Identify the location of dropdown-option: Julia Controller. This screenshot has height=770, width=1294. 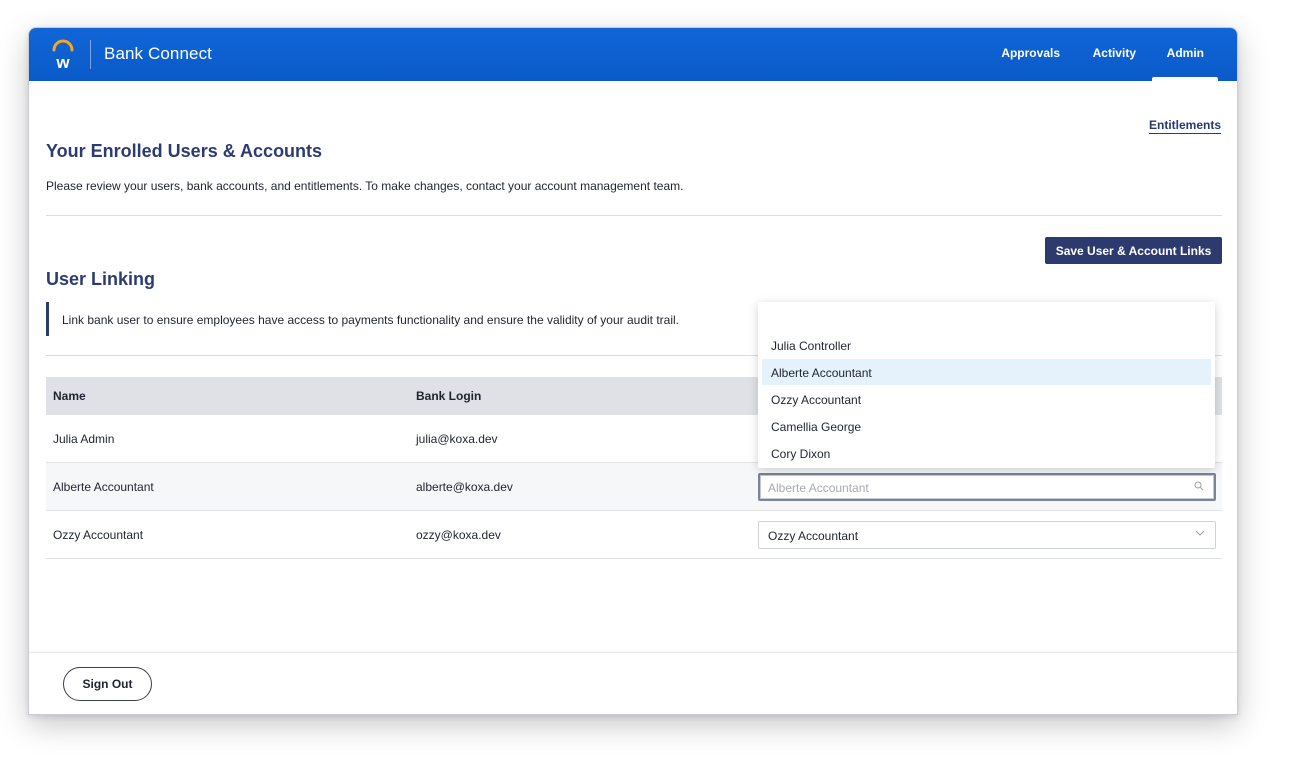
(986, 345).